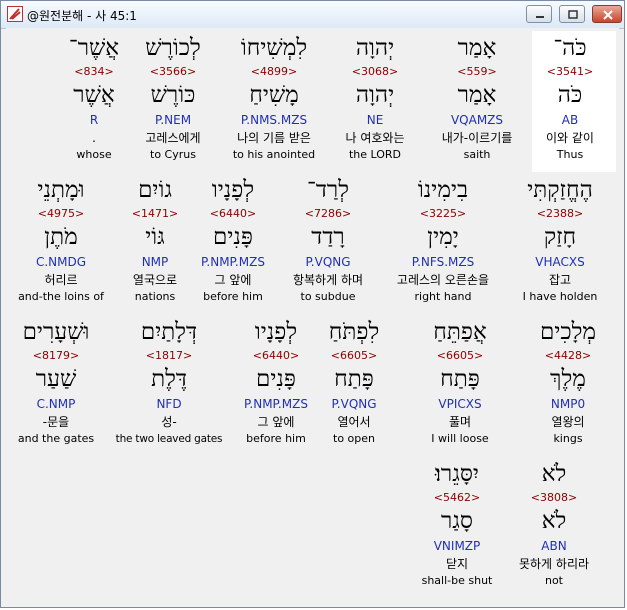 The image size is (627, 610). I want to click on morphology-code: NMP0, so click(568, 404).